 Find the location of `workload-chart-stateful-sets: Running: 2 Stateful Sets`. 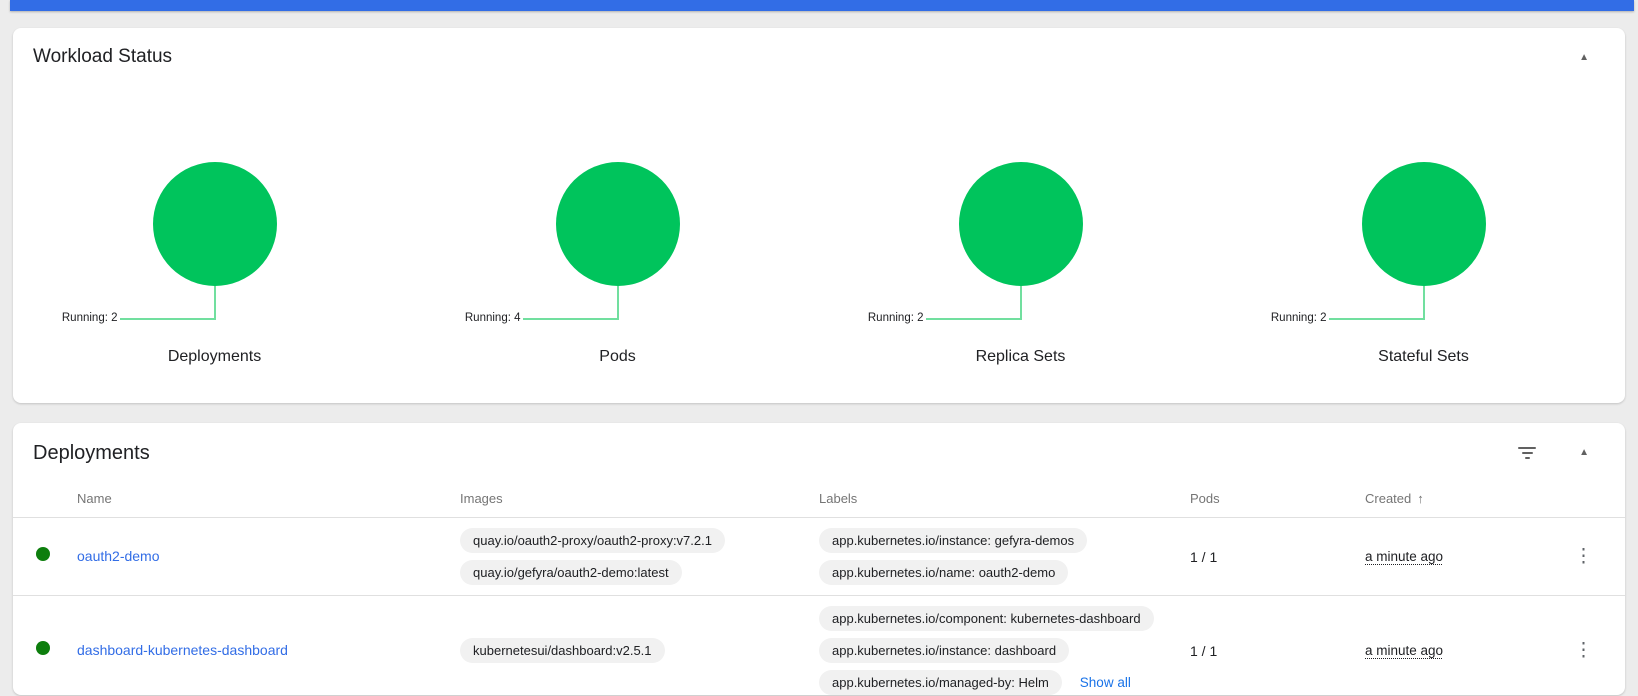

workload-chart-stateful-sets: Running: 2 Stateful Sets is located at coordinates (1423, 264).